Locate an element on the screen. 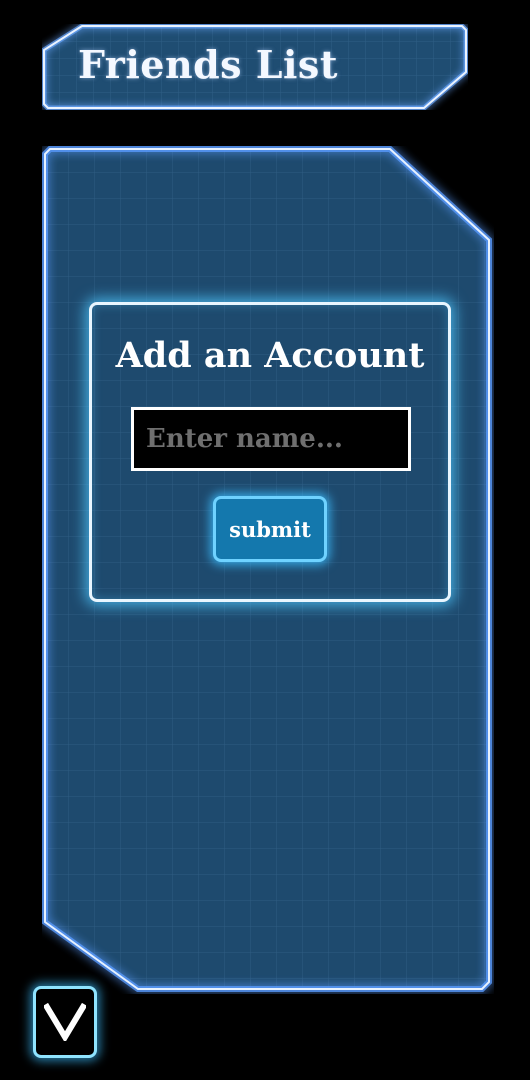 This screenshot has width=530, height=1080. name-input is located at coordinates (271, 439).